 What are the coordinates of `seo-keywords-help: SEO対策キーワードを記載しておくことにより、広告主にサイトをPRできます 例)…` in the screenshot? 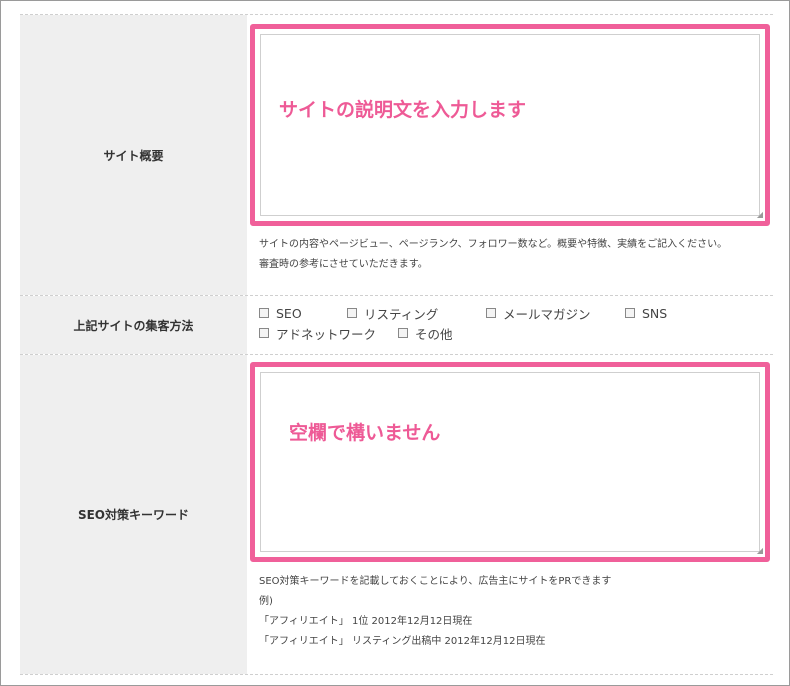 It's located at (435, 612).